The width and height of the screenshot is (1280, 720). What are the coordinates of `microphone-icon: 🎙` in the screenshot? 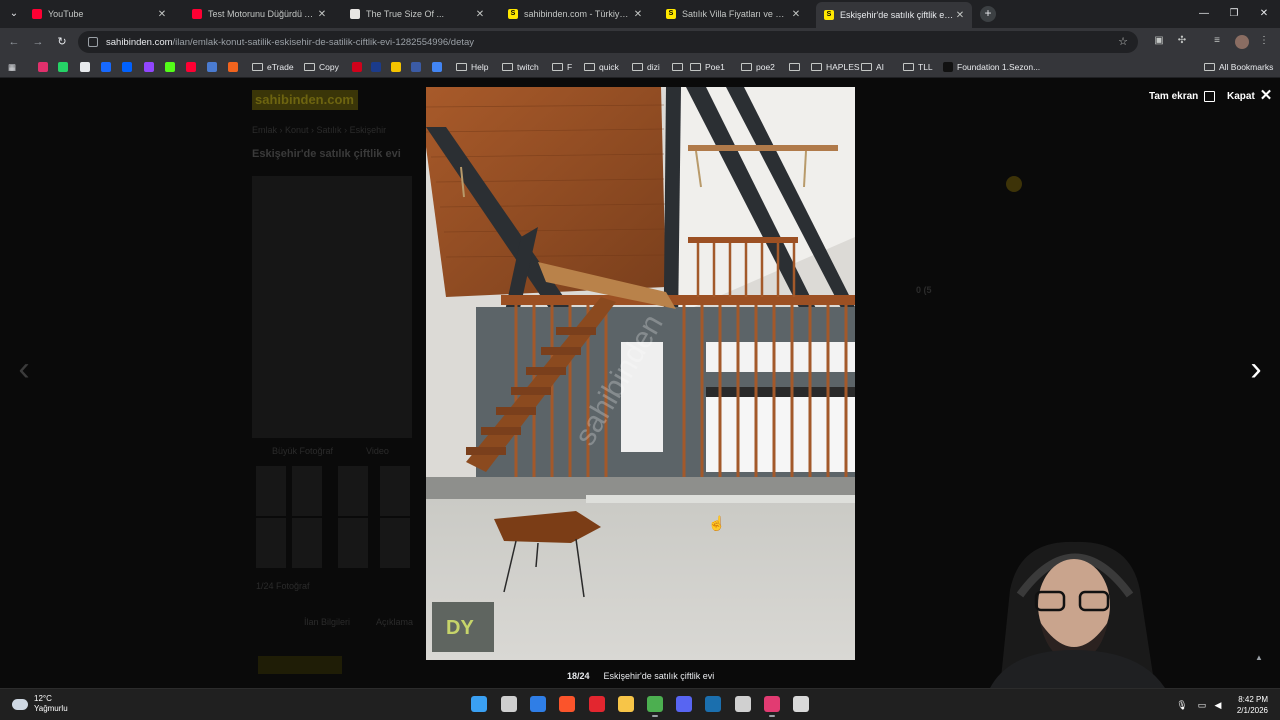 It's located at (1182, 705).